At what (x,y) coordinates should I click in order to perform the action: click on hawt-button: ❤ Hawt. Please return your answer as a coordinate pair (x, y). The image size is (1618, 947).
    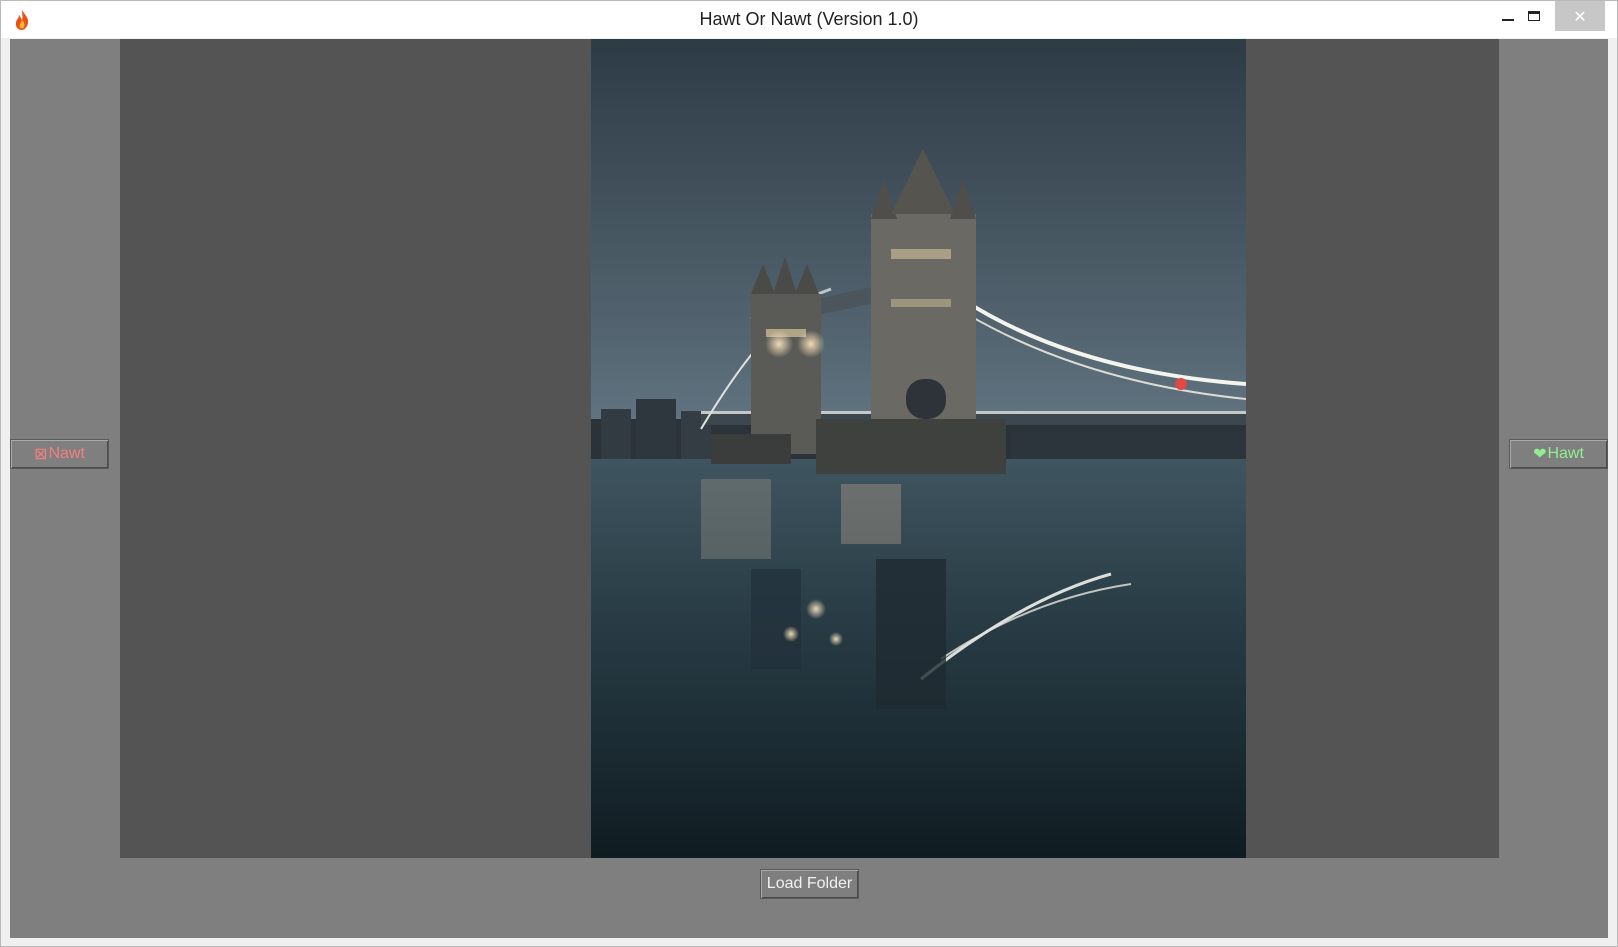
    Looking at the image, I should click on (1558, 454).